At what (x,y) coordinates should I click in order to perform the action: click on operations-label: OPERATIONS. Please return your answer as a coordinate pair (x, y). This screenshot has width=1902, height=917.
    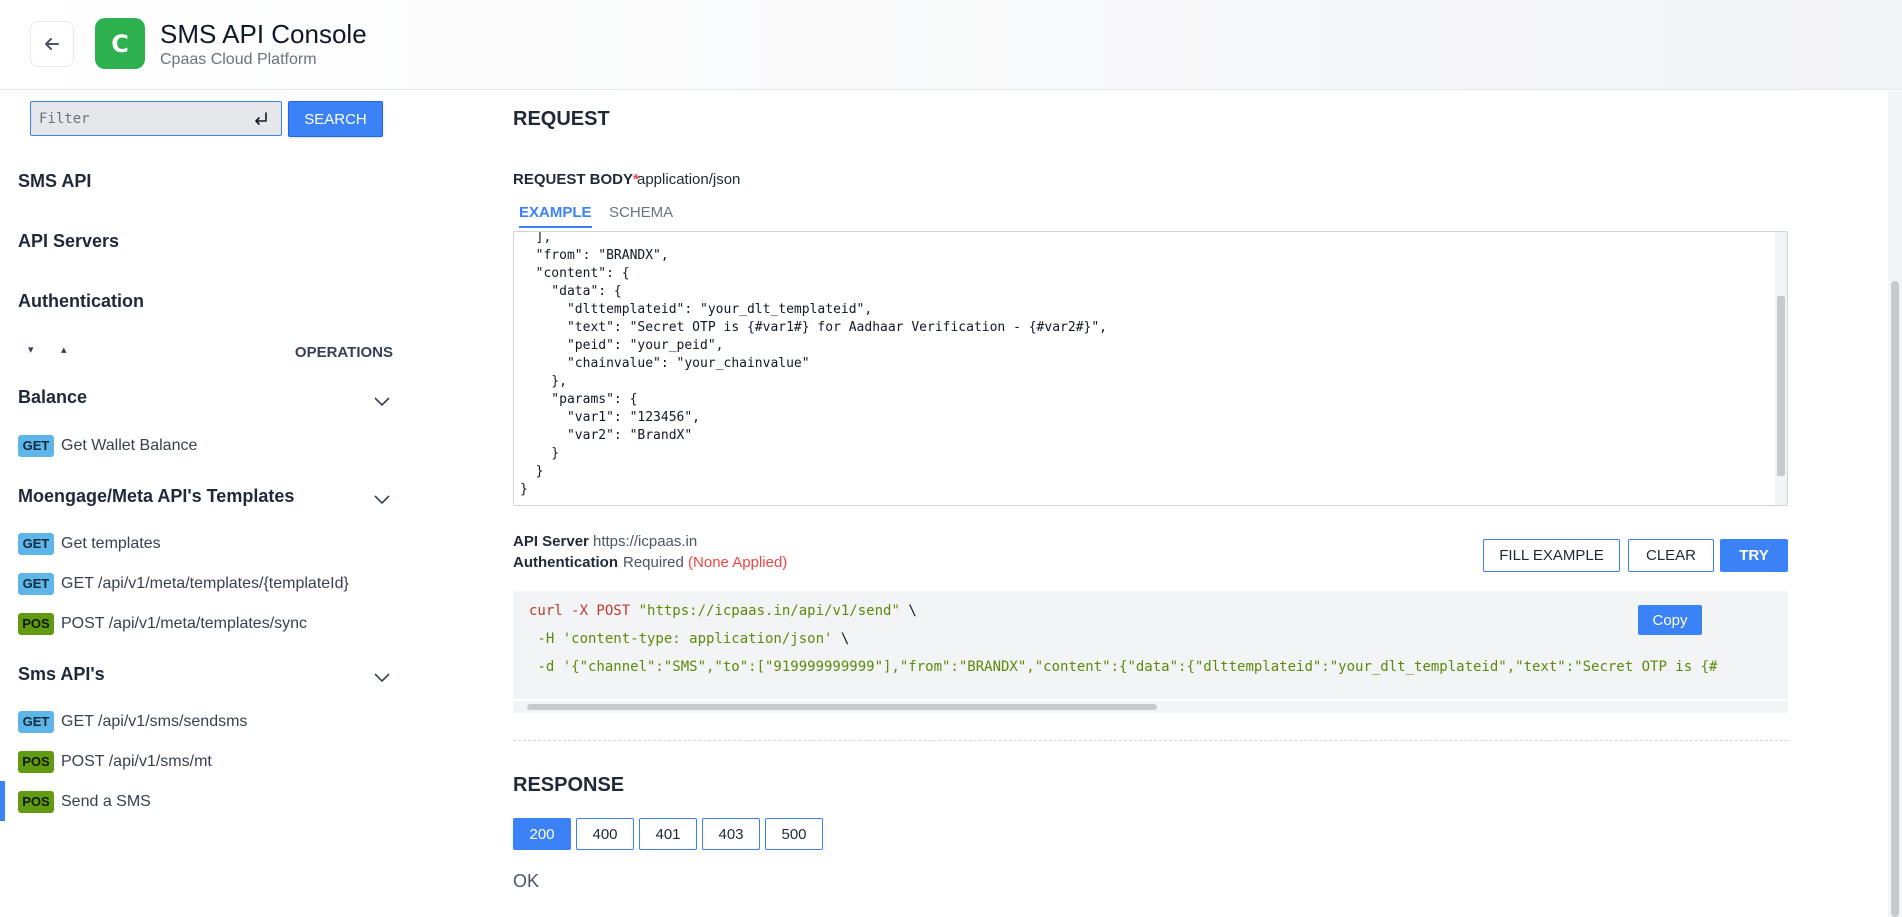
    Looking at the image, I should click on (343, 352).